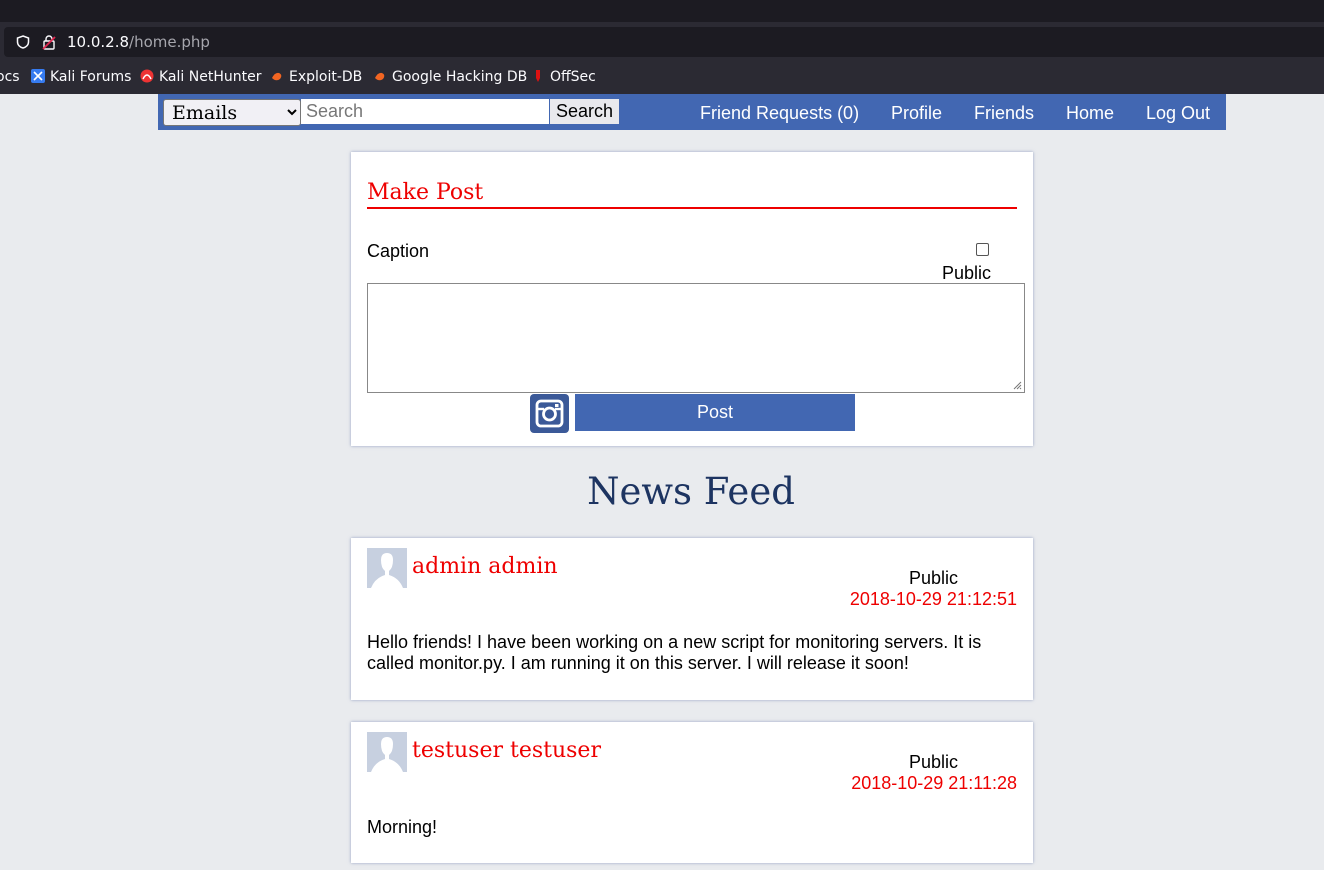 The width and height of the screenshot is (1324, 870). What do you see at coordinates (1017, 385) in the screenshot?
I see `resize-grip-icon` at bounding box center [1017, 385].